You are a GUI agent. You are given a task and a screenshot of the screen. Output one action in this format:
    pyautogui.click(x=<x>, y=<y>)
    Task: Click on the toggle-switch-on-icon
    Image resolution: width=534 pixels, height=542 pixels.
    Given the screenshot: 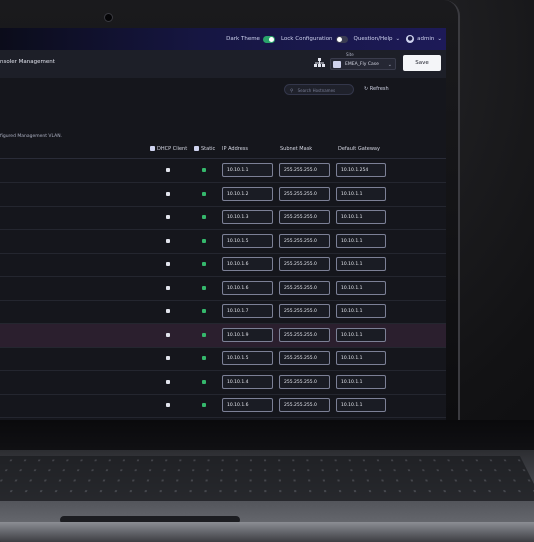 What is the action you would take?
    pyautogui.click(x=268, y=39)
    